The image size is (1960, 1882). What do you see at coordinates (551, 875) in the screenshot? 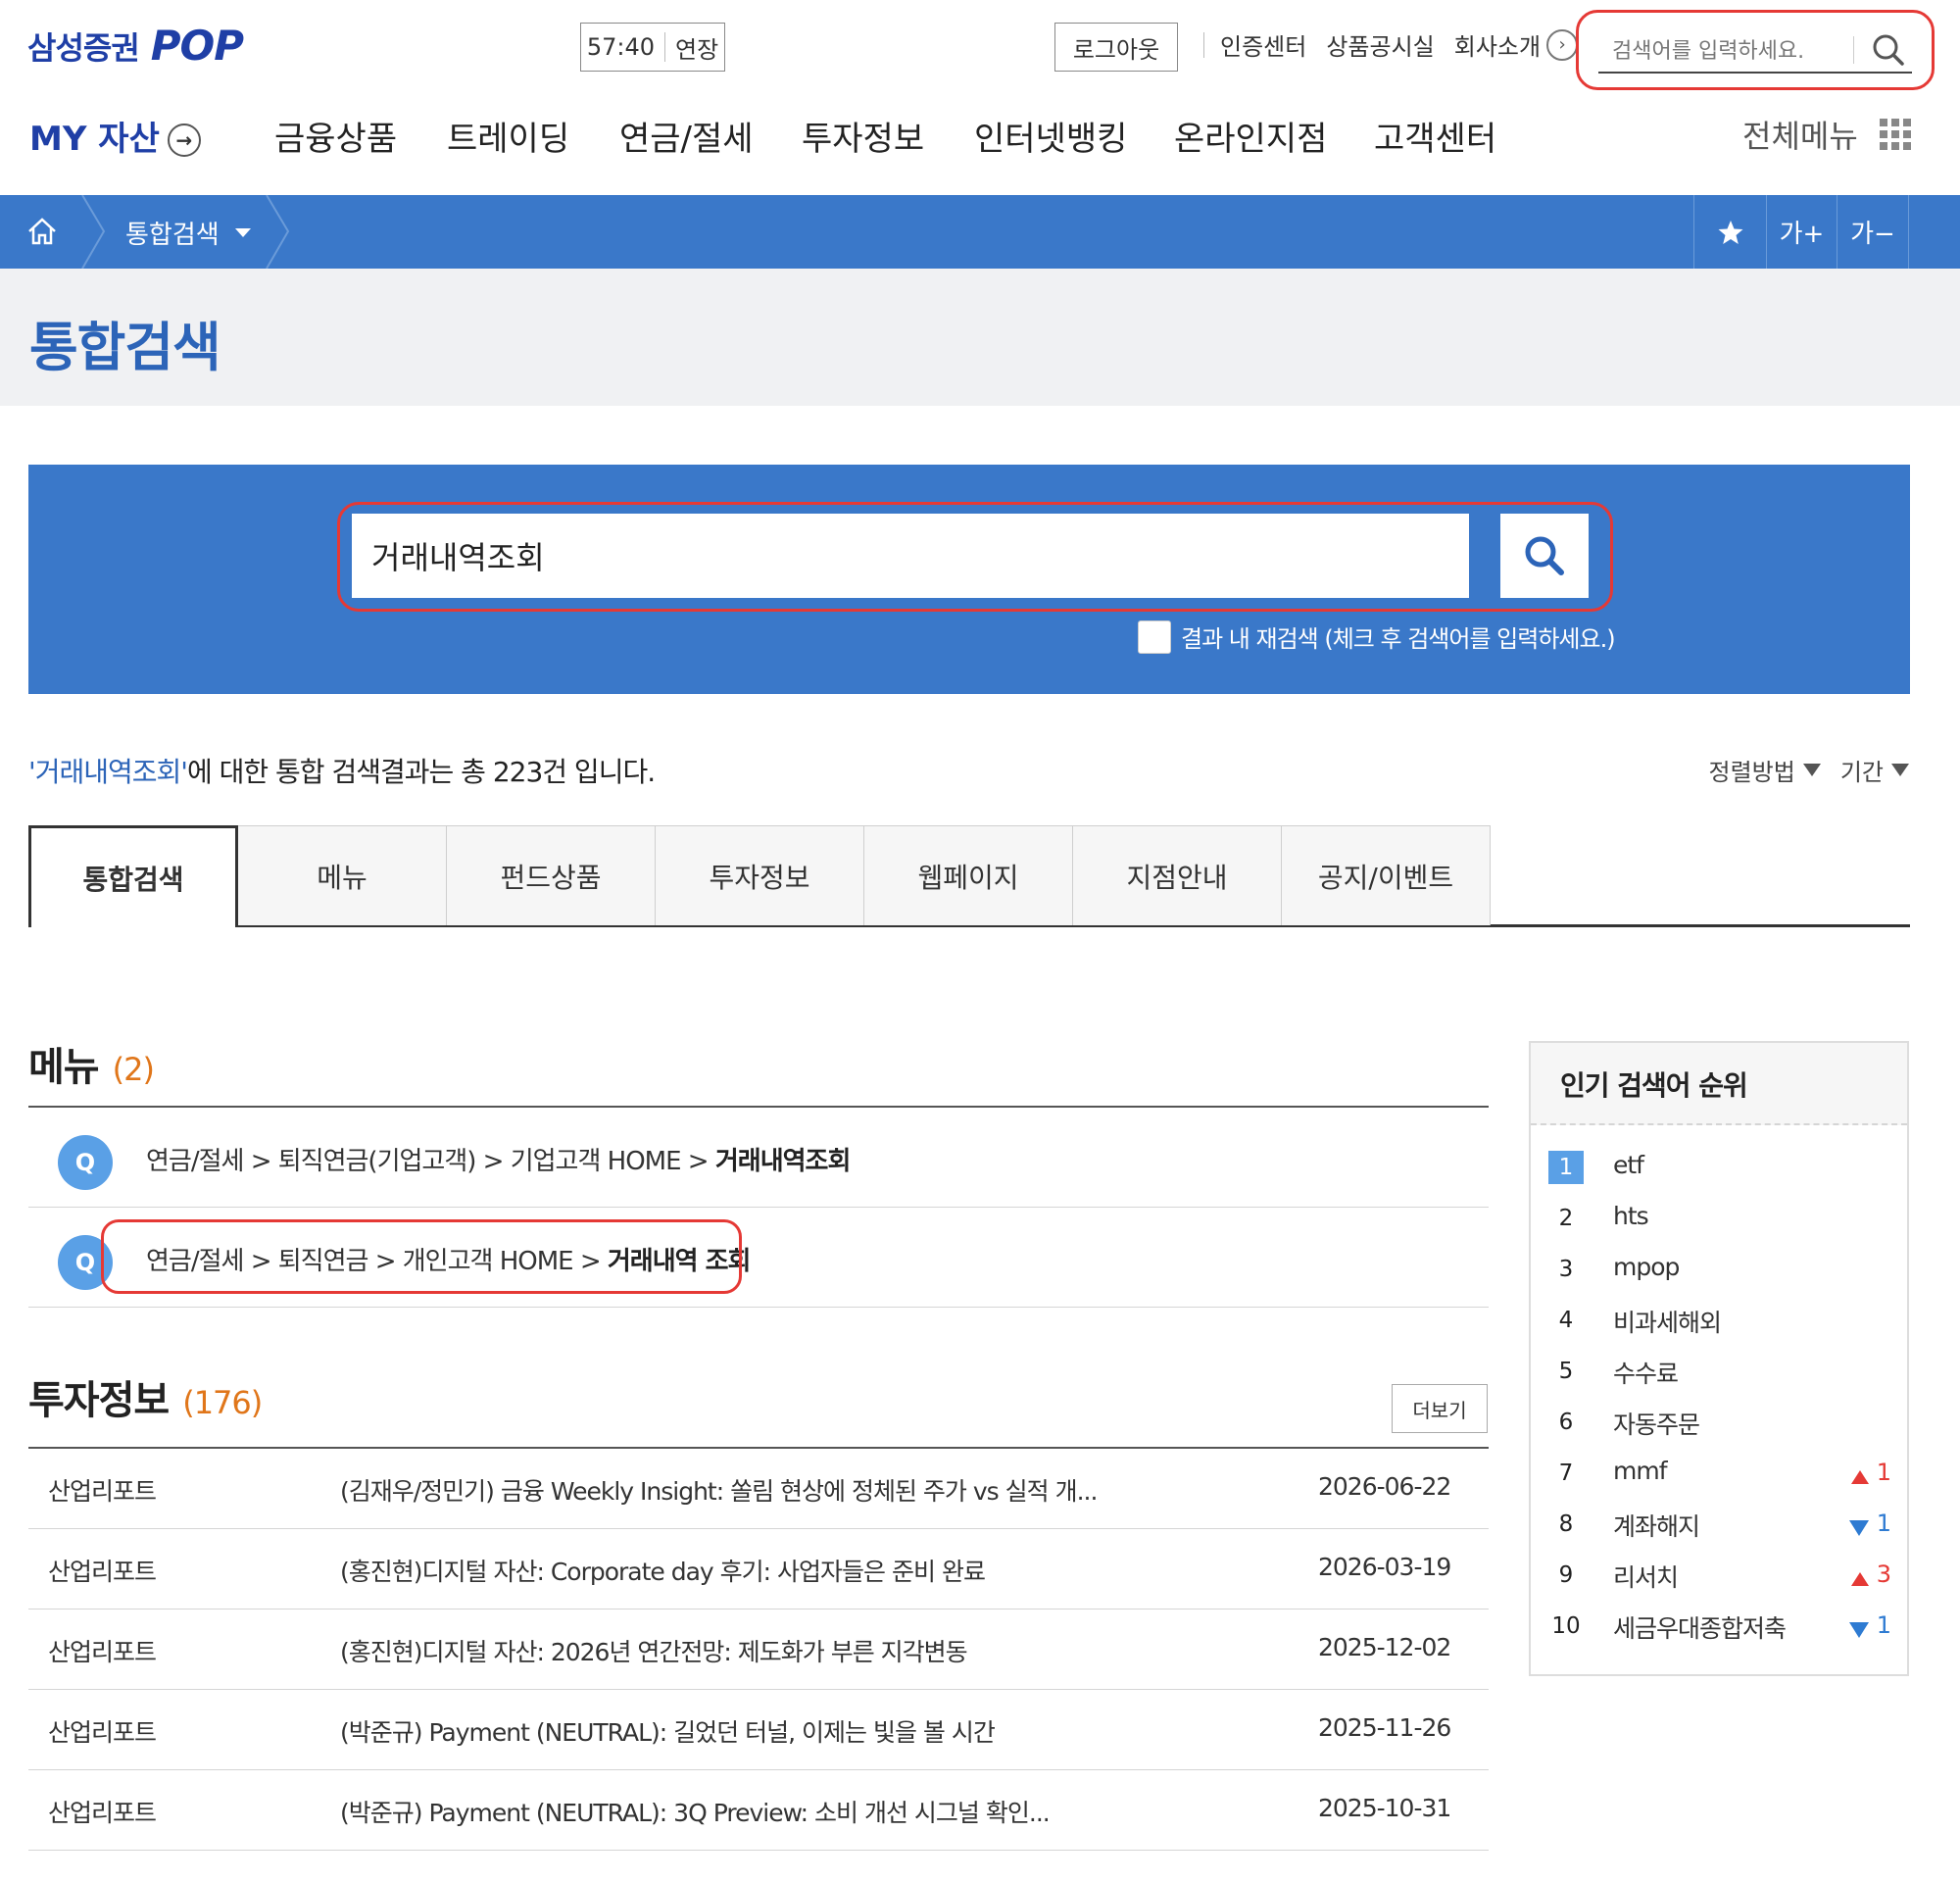
I see `tab-fund-products: 펀드상품` at bounding box center [551, 875].